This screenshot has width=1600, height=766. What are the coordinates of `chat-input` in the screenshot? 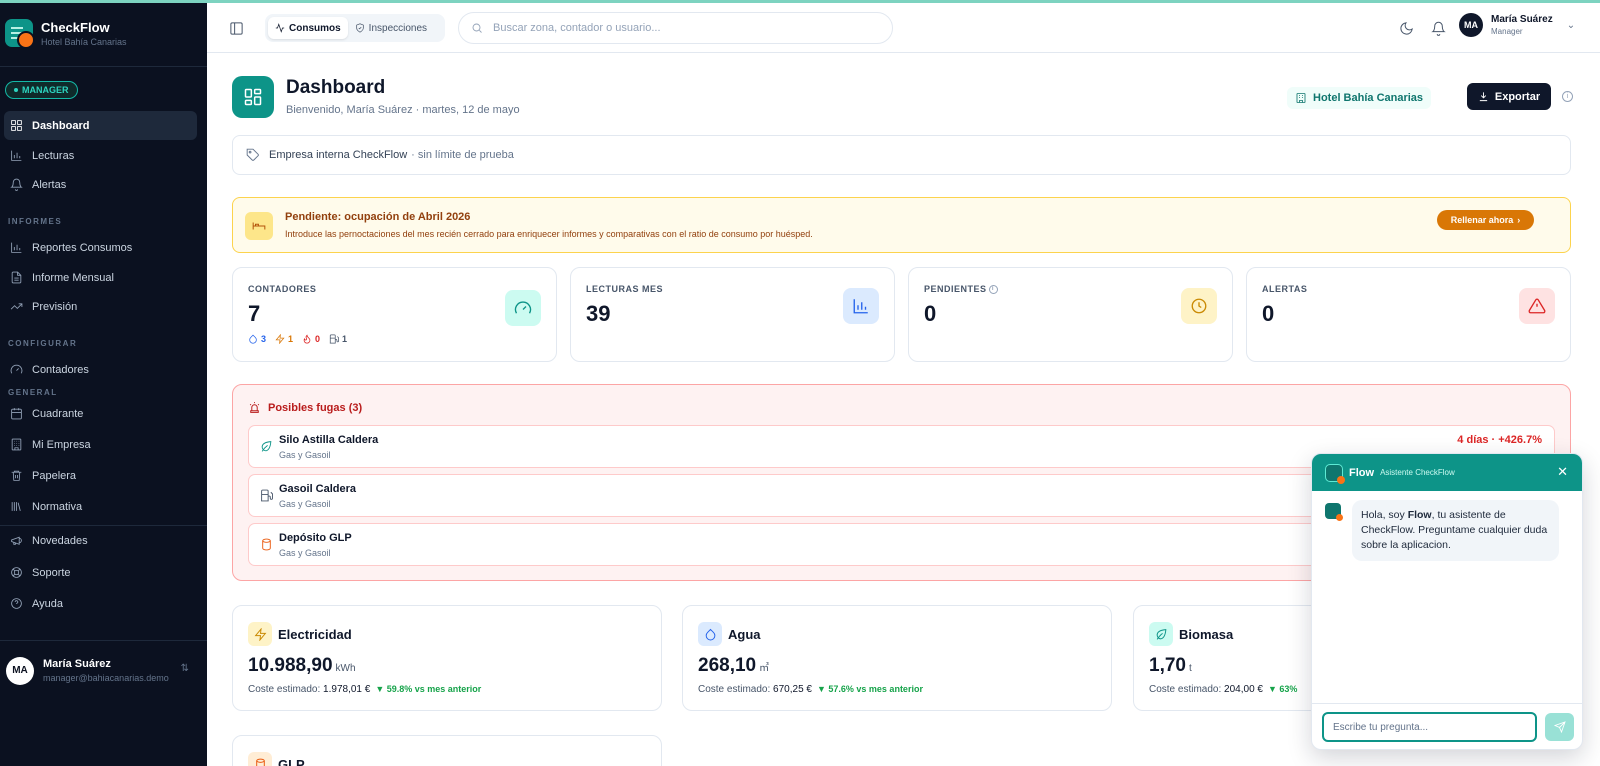 It's located at (1429, 727).